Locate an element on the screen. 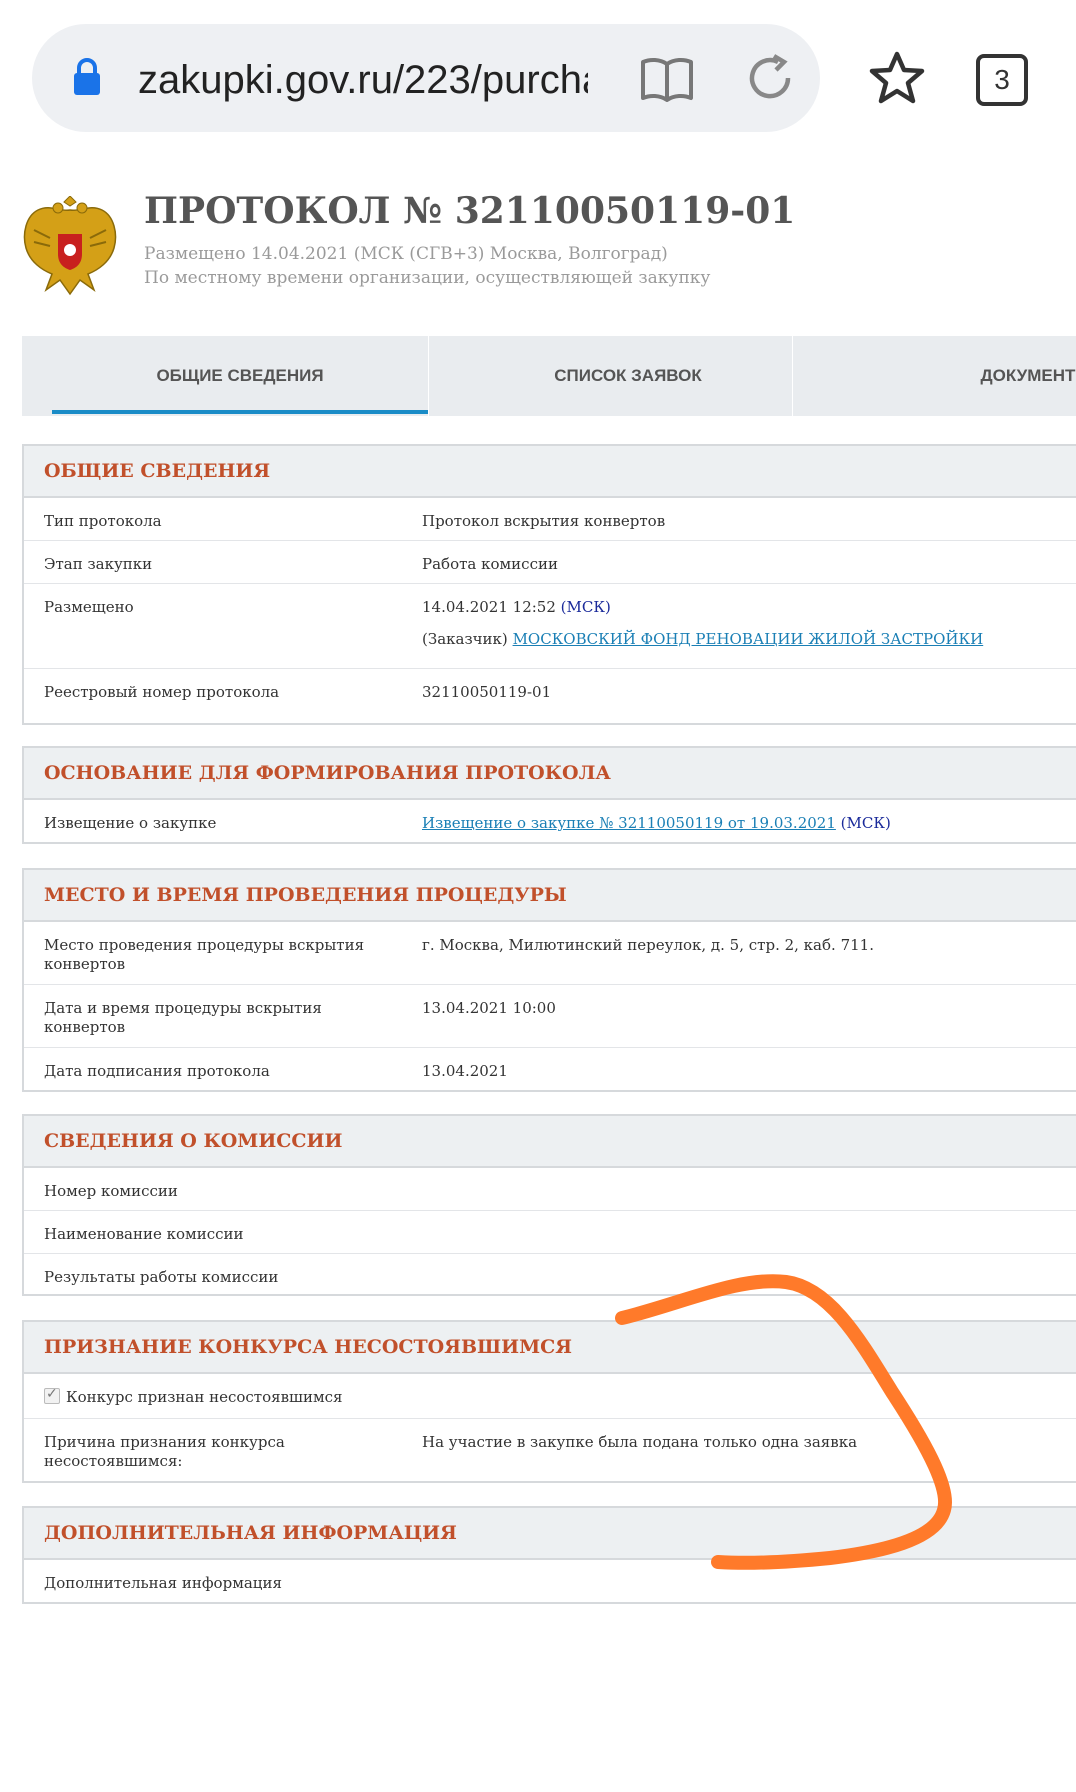  annotation-stroke is located at coordinates (783, 1422).